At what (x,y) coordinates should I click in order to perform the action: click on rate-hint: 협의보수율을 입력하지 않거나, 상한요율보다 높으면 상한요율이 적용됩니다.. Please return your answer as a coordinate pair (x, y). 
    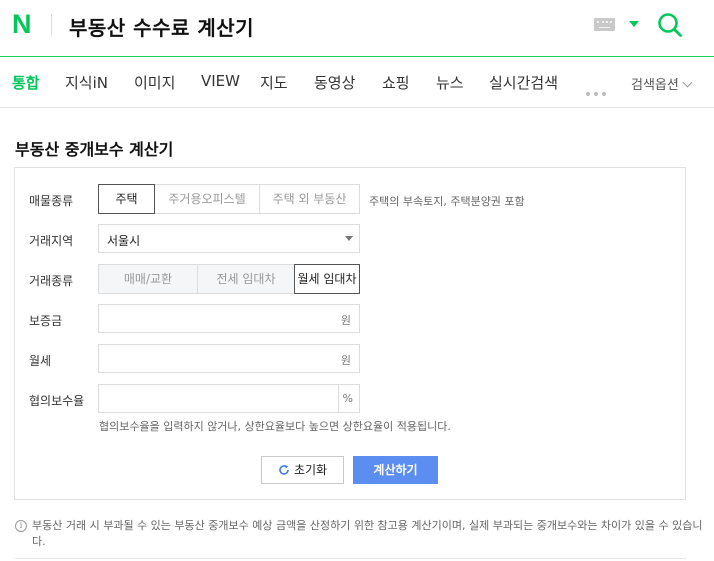
    Looking at the image, I should click on (275, 426).